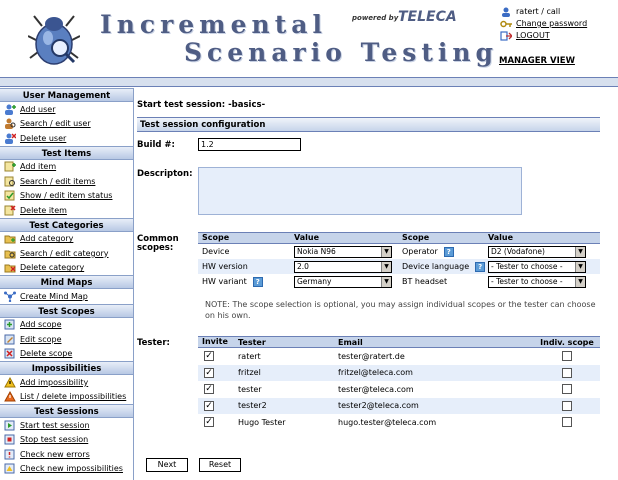 Image resolution: width=618 pixels, height=480 pixels. I want to click on user-name: ratert / call, so click(538, 11).